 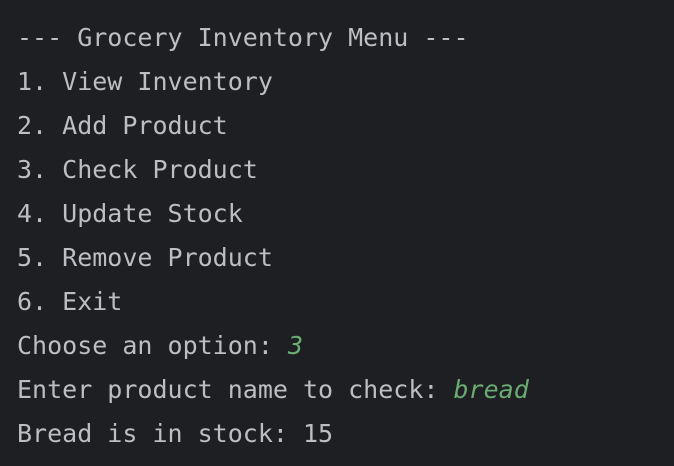 I want to click on product-input: bread, so click(x=491, y=389).